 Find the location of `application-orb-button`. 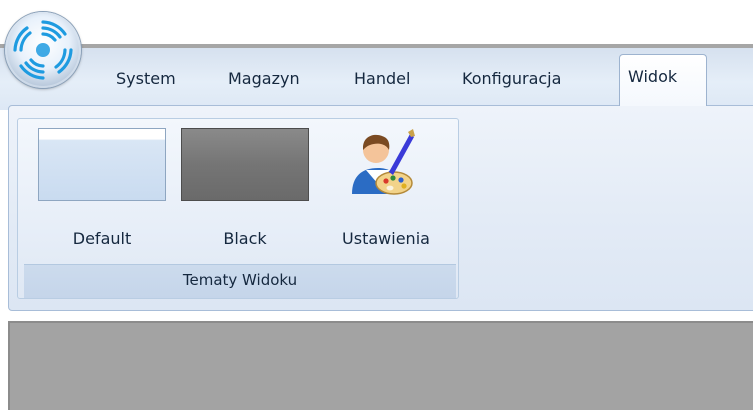

application-orb-button is located at coordinates (43, 50).